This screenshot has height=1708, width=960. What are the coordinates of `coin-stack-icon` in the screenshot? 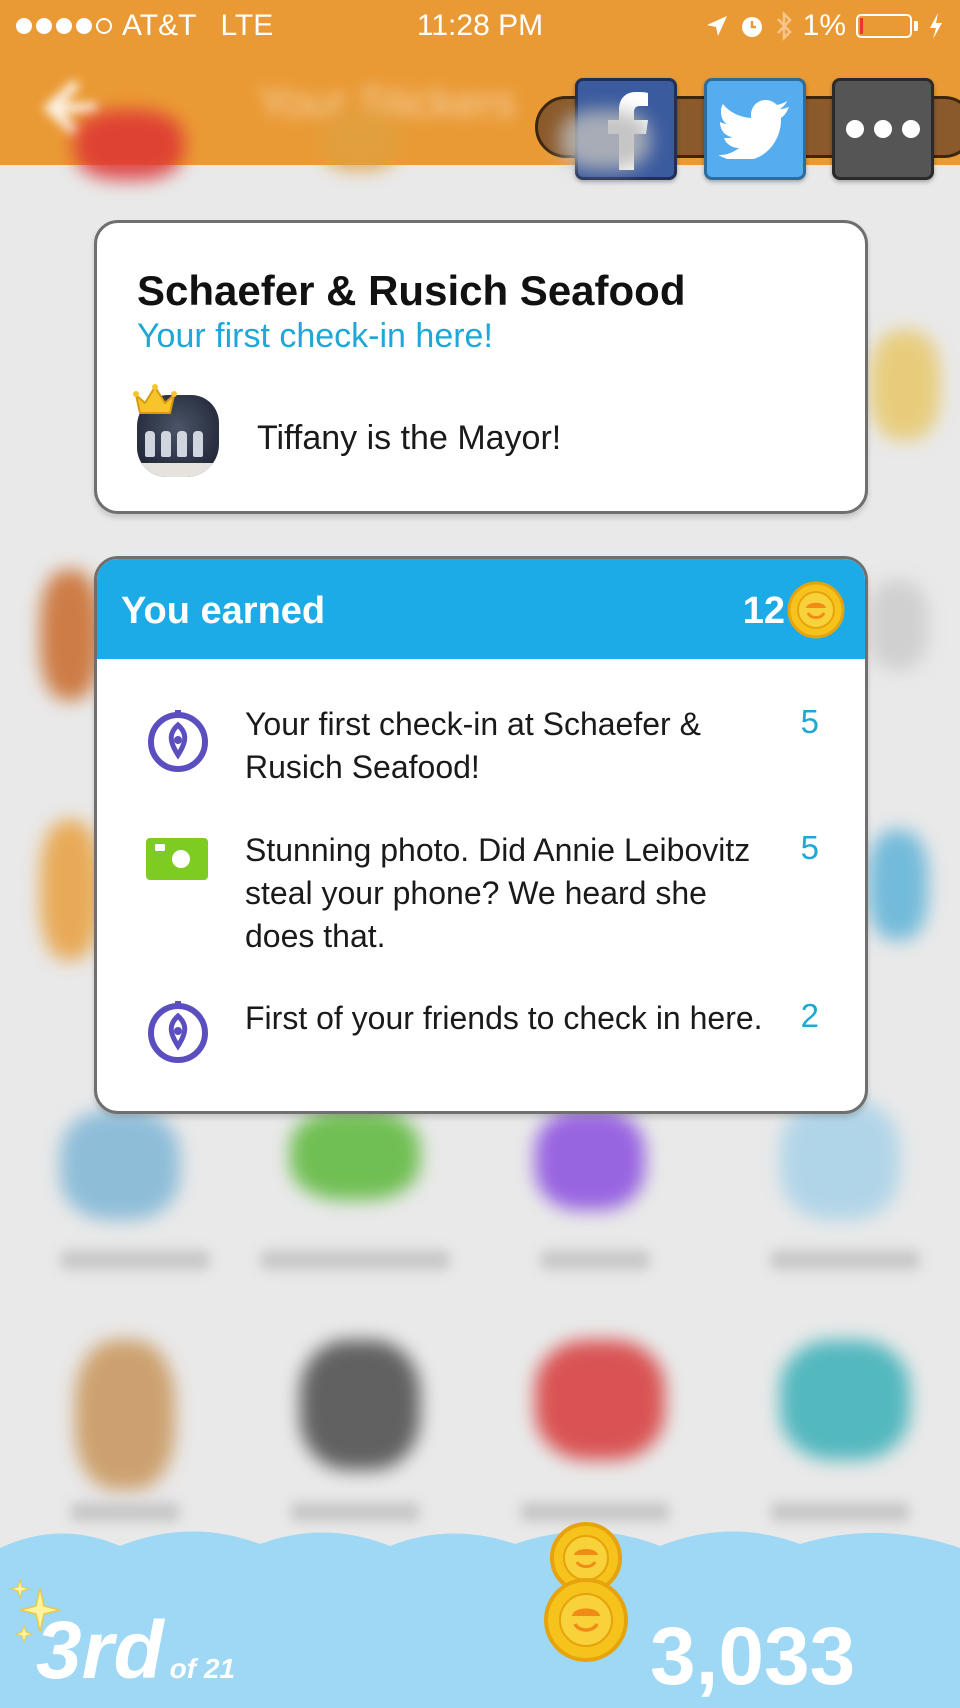 It's located at (586, 1592).